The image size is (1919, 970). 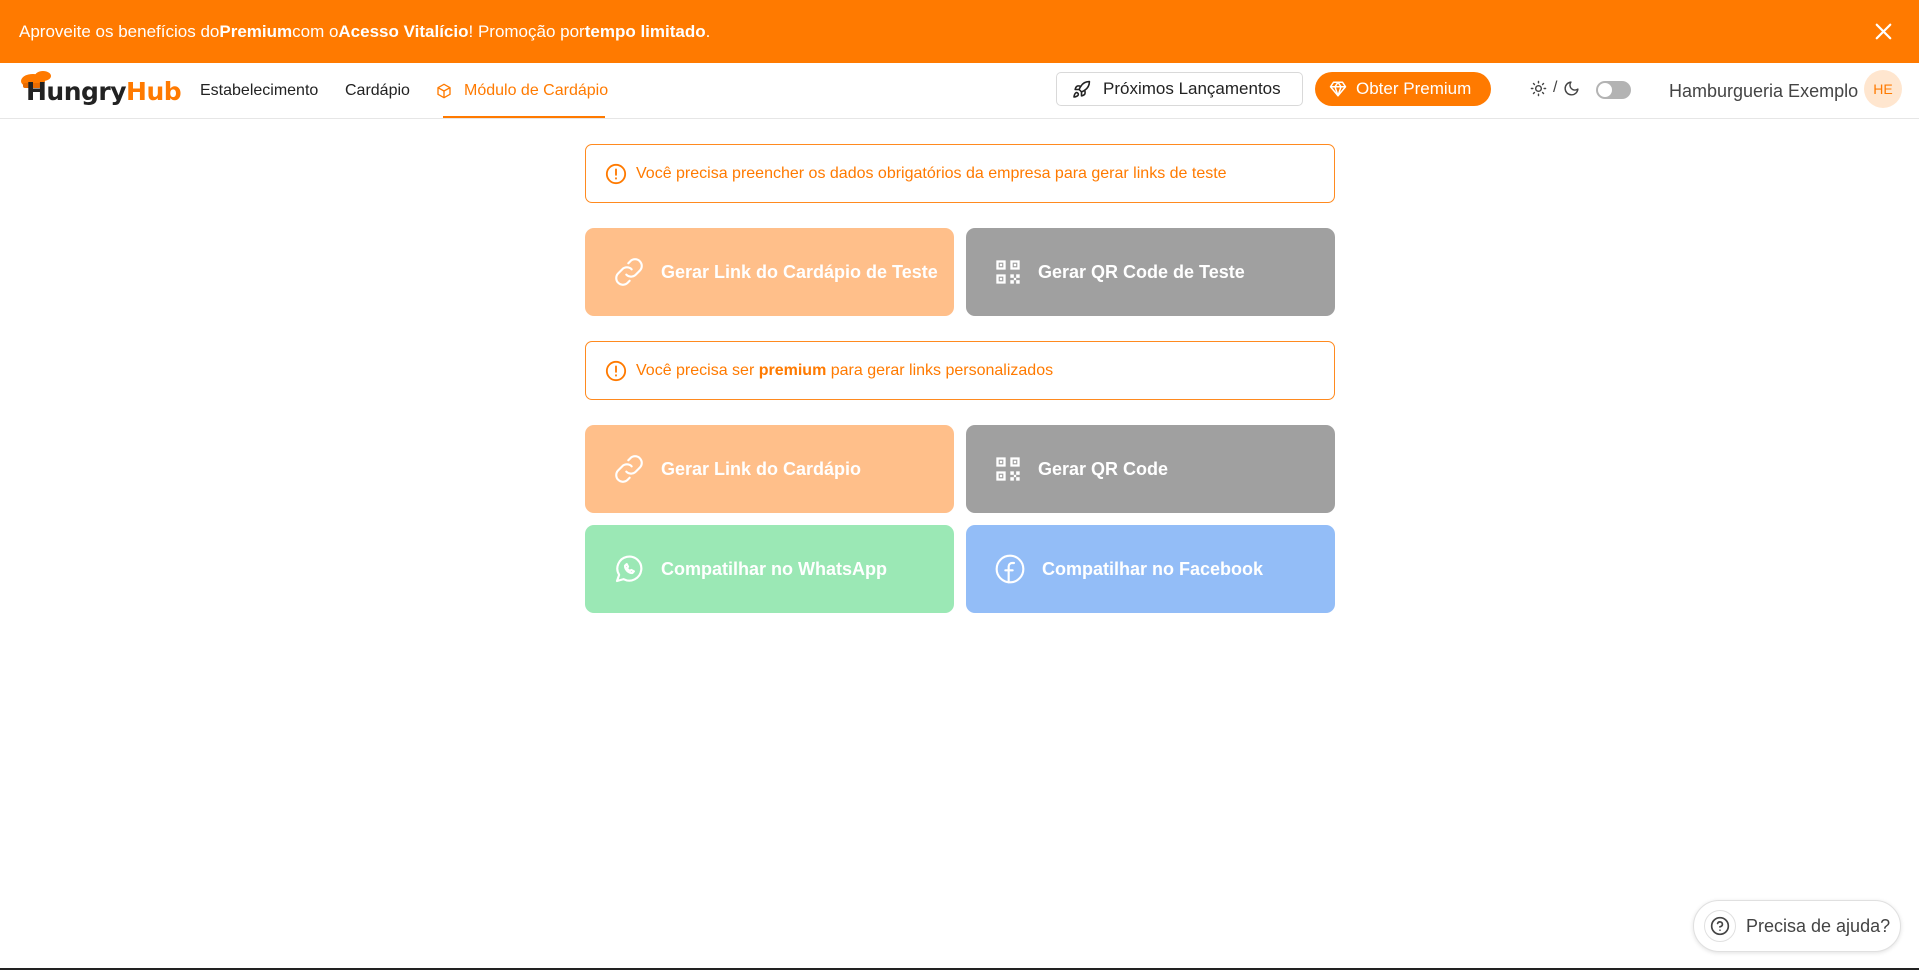 I want to click on promo-premium: Premium, so click(x=256, y=31).